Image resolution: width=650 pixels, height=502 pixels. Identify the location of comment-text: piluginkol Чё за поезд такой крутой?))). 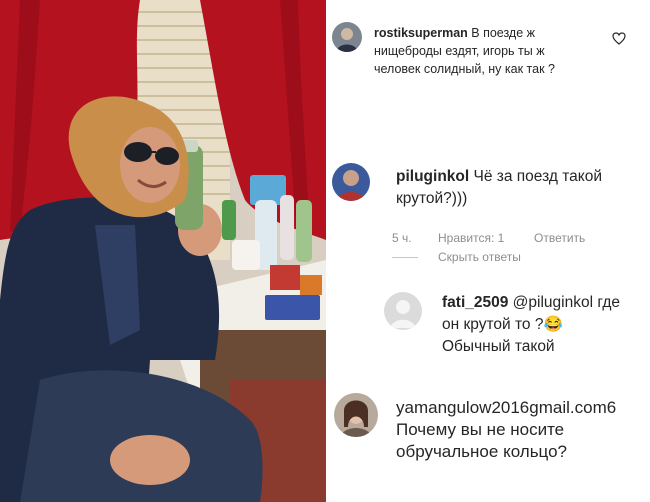
(516, 188).